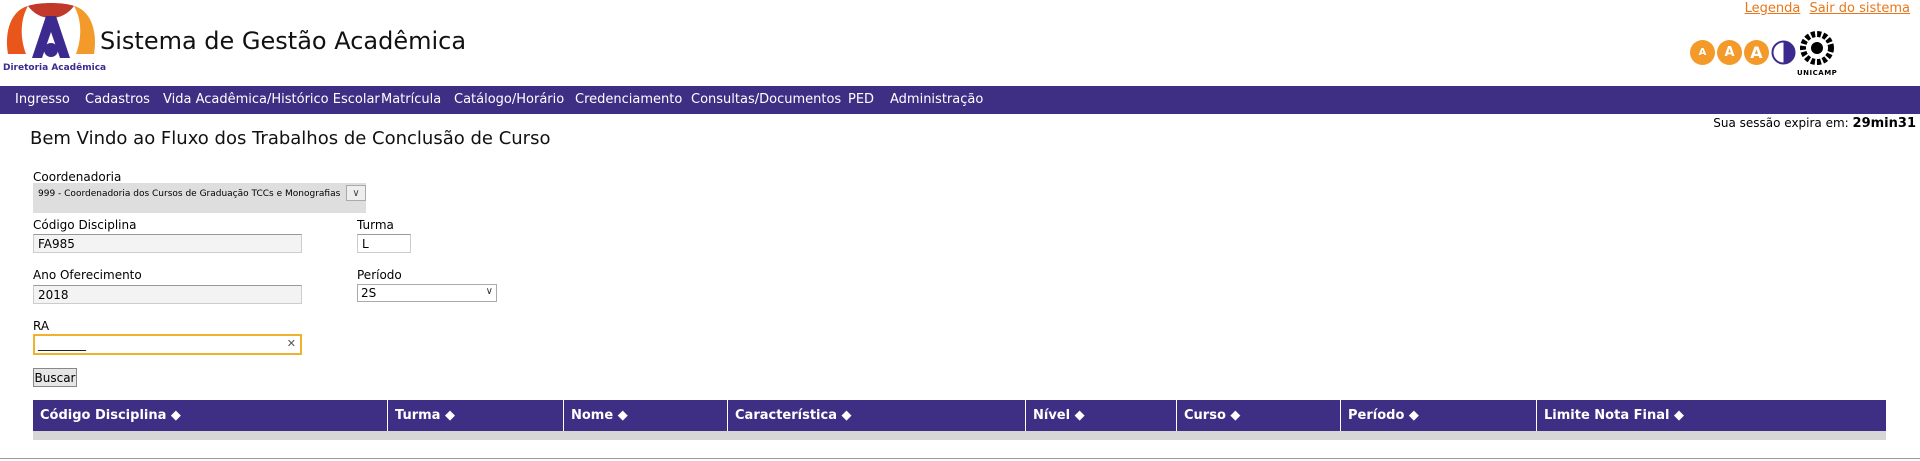 The image size is (1920, 461). What do you see at coordinates (167, 243) in the screenshot?
I see `codigo-disciplina-input: FA985` at bounding box center [167, 243].